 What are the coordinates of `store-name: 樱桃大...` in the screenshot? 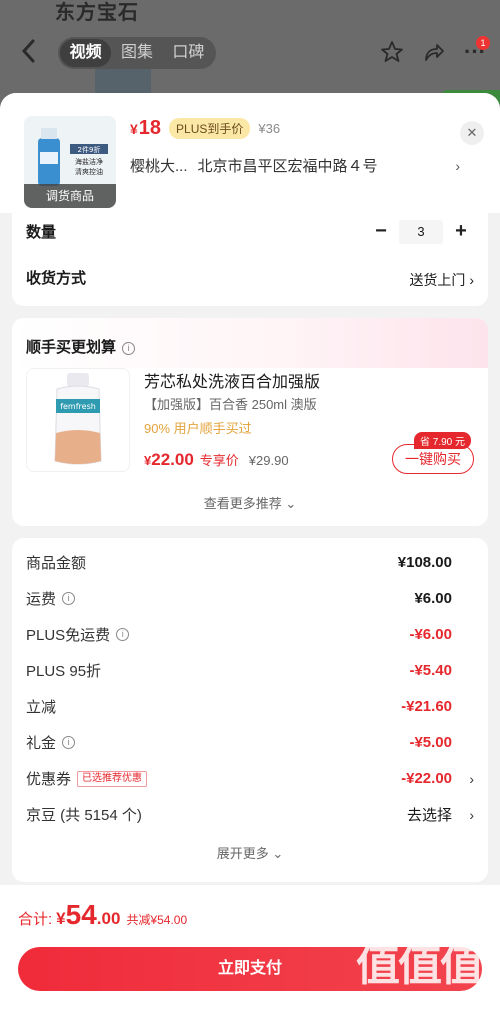 It's located at (159, 166).